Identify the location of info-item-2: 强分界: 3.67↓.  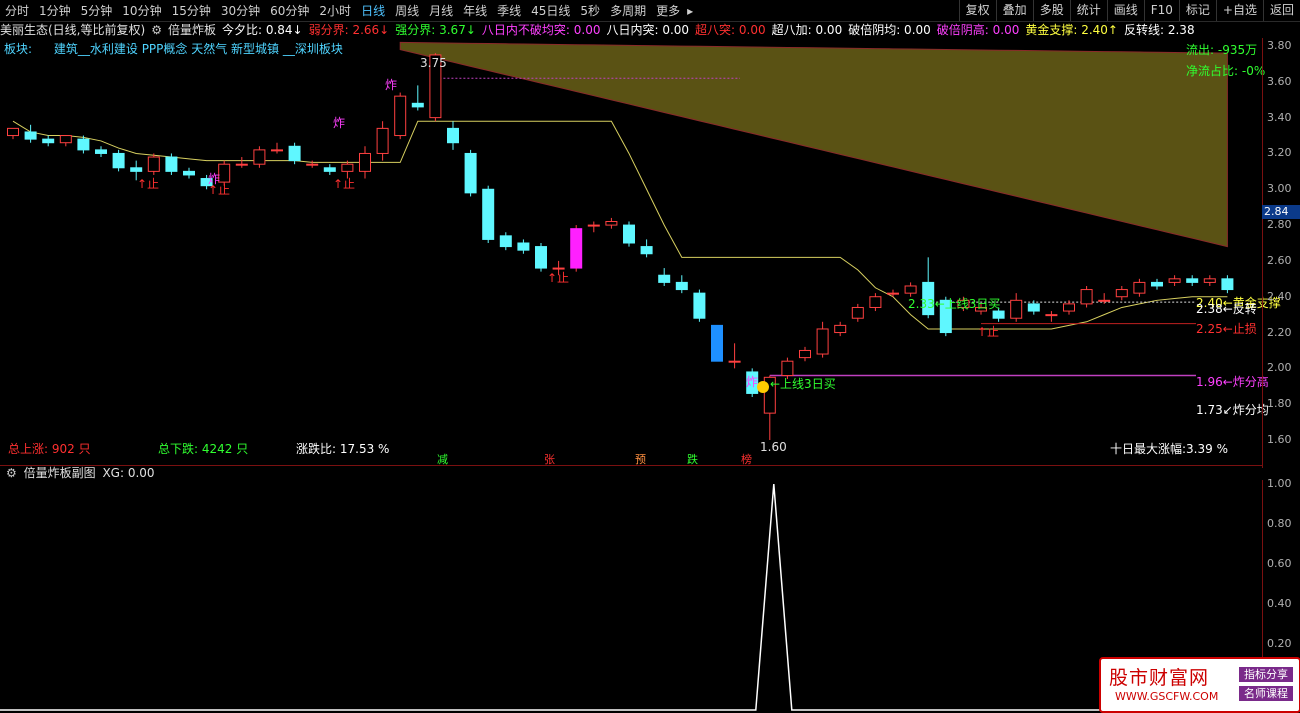
(435, 30).